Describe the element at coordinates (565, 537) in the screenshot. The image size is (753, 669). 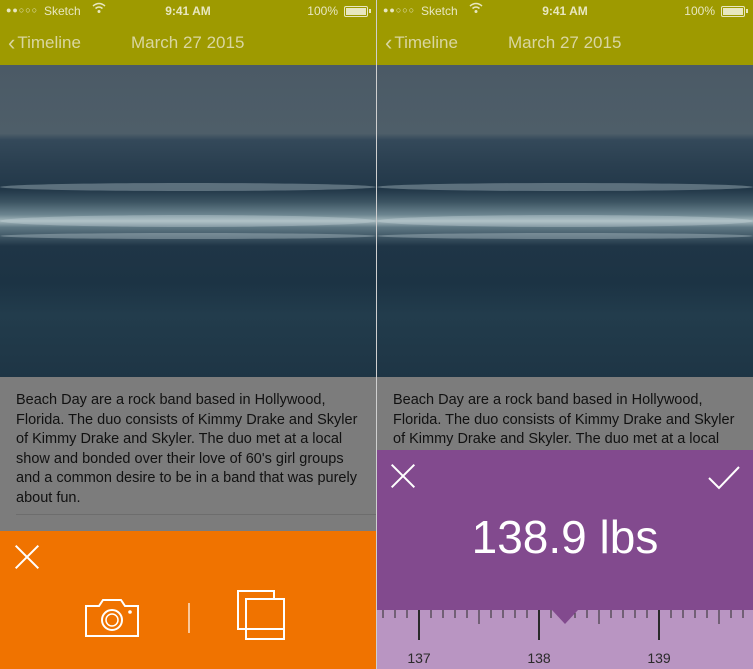
I see `weight-value: 138.9 lbs` at that location.